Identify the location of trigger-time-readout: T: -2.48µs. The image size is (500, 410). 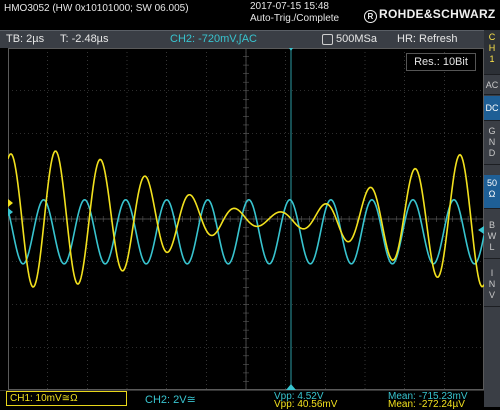
(84, 39).